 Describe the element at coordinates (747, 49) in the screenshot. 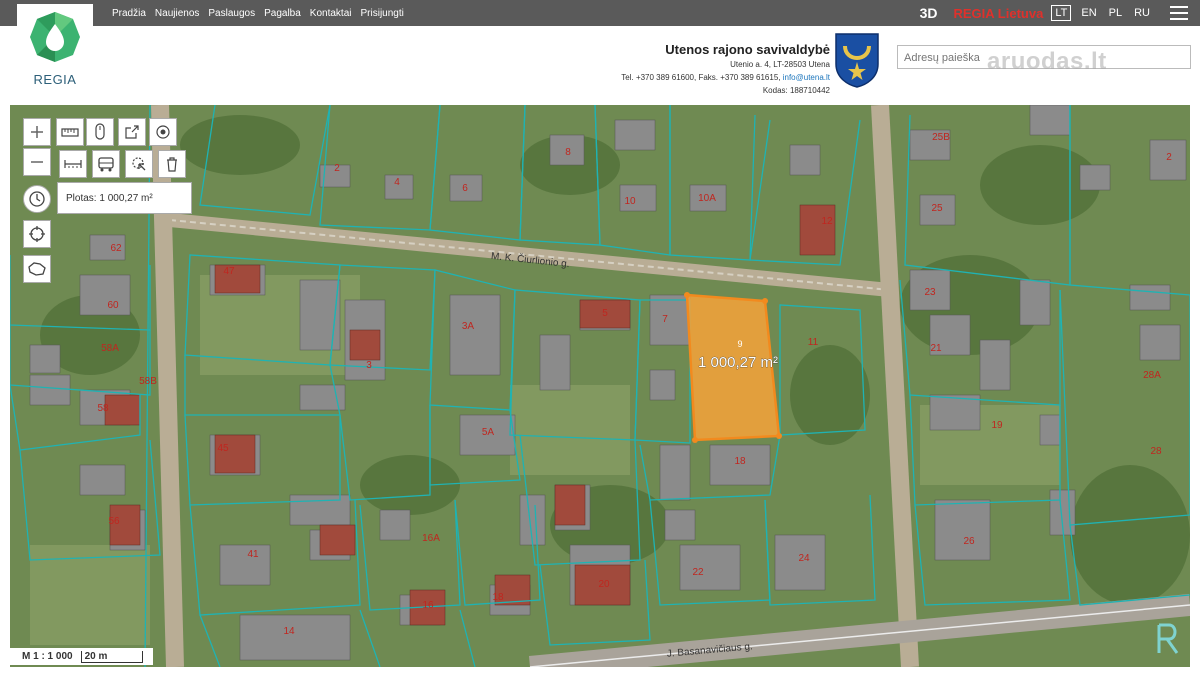

I see `municipality-title: Utenos rajono savivaldybė` at that location.